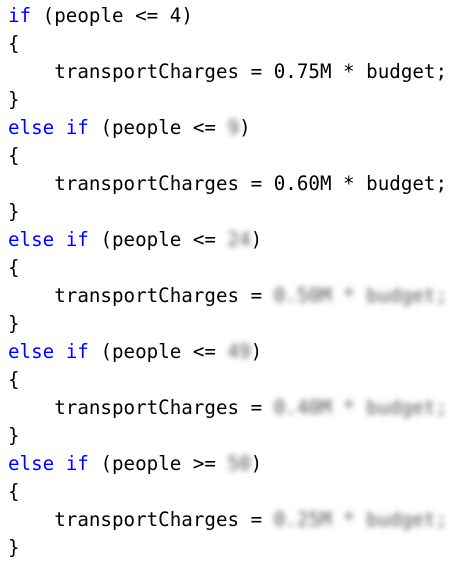  I want to click on assignment-line: transportCharges = 0.40M * budget;, so click(237, 408).